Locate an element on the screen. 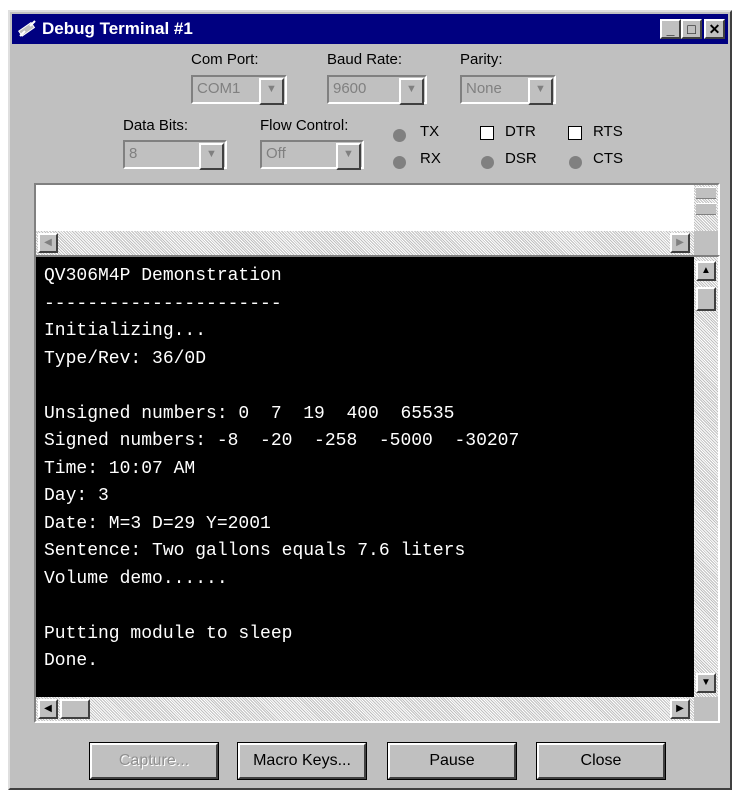 This screenshot has height=794, width=737. dsr-led-icon is located at coordinates (487, 162).